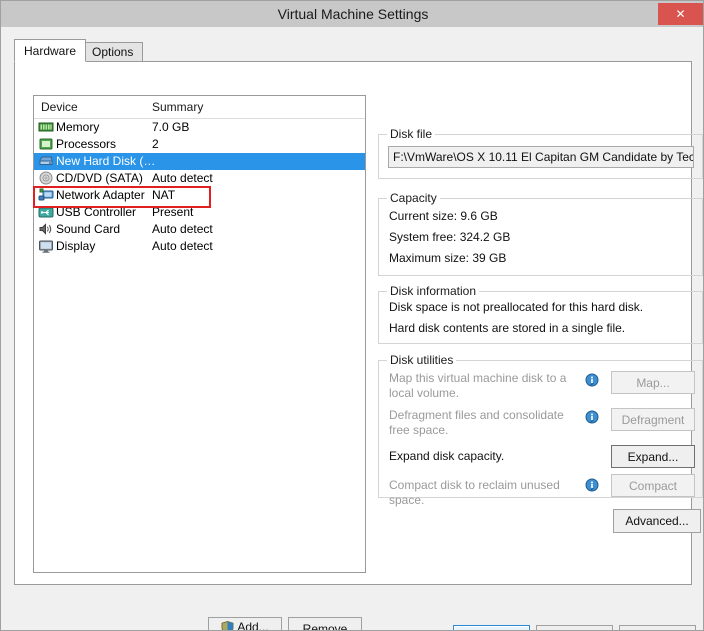  Describe the element at coordinates (353, 50) in the screenshot. I see `tab-strip: Hardware Options` at that location.